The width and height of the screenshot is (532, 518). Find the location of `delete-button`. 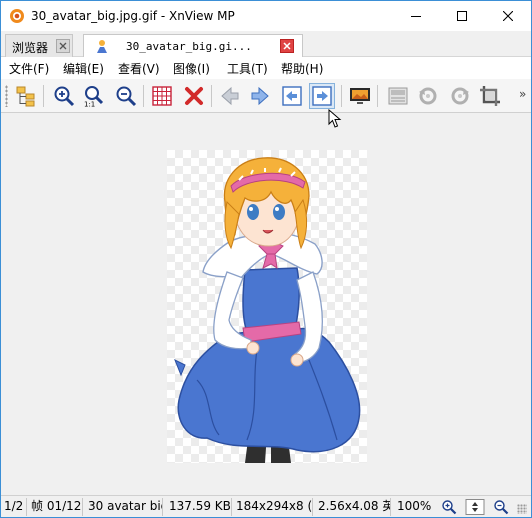

delete-button is located at coordinates (194, 96).